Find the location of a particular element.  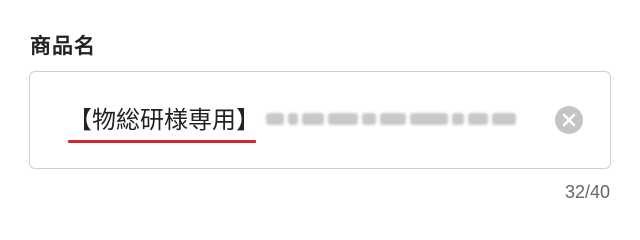

highlight-underline is located at coordinates (162, 141).